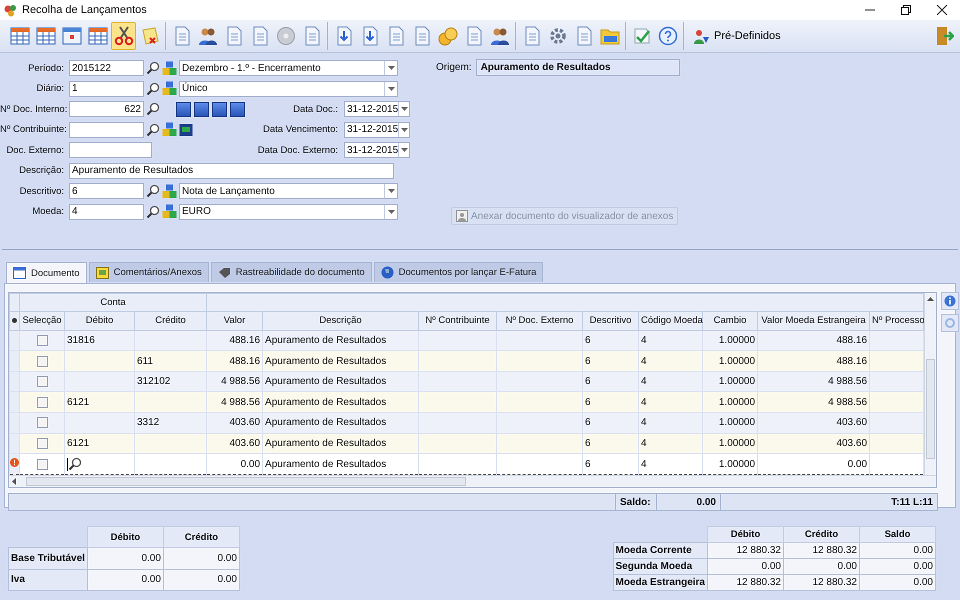 The height and width of the screenshot is (600, 960). Describe the element at coordinates (219, 109) in the screenshot. I see `next-button` at that location.